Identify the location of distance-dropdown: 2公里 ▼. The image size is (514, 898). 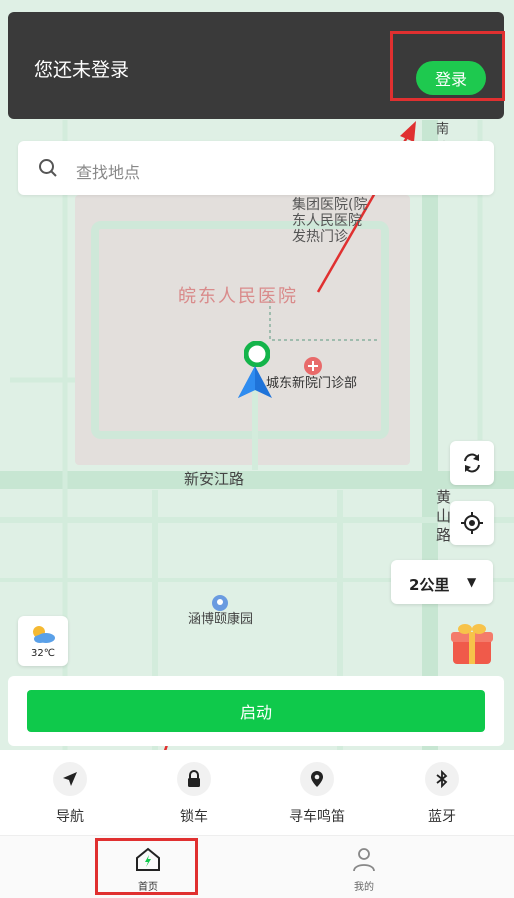
(442, 582).